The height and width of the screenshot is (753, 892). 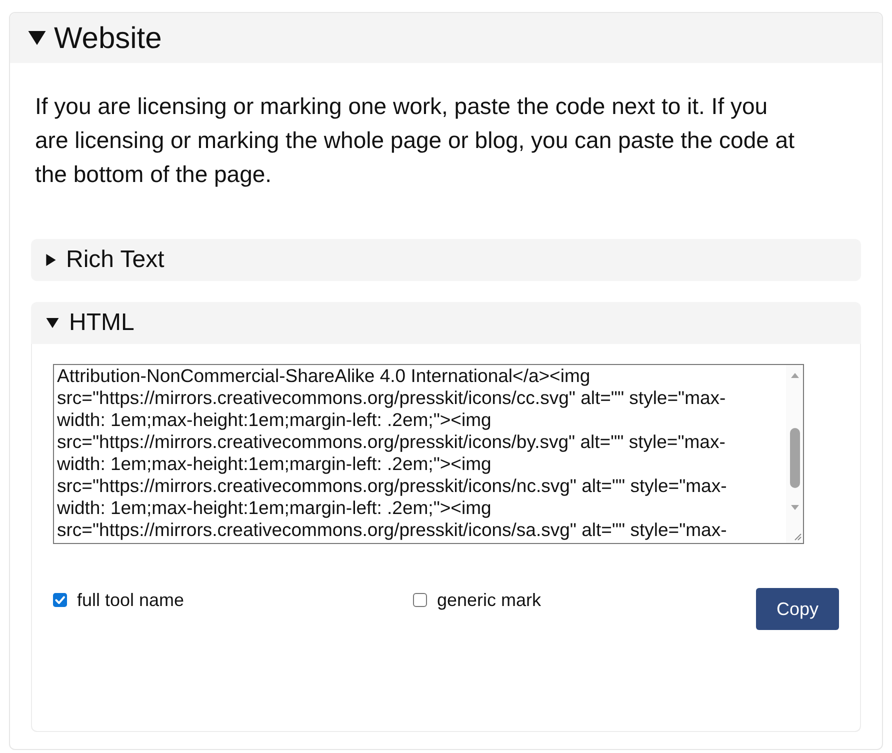 I want to click on instructions-text: If you are licensing or marking one work, paste the code next to it. If you are licensing or marking the whole page or blog, you can paste the code at the bottom of the page., so click(x=415, y=140).